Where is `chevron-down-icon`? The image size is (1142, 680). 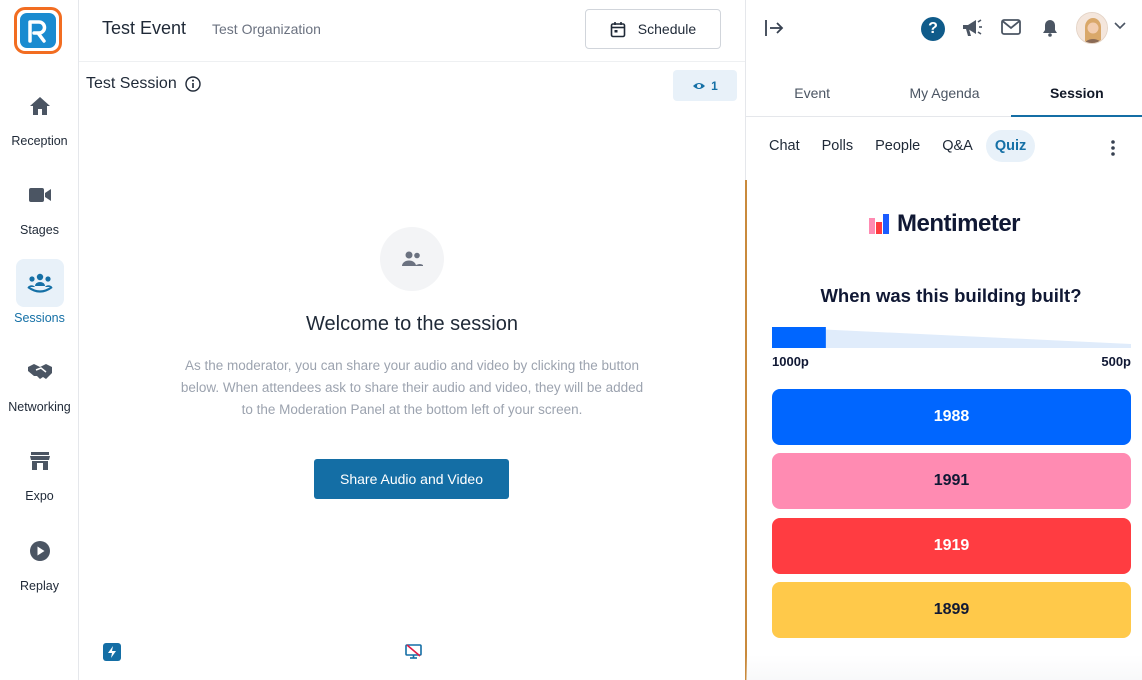
chevron-down-icon is located at coordinates (1120, 26).